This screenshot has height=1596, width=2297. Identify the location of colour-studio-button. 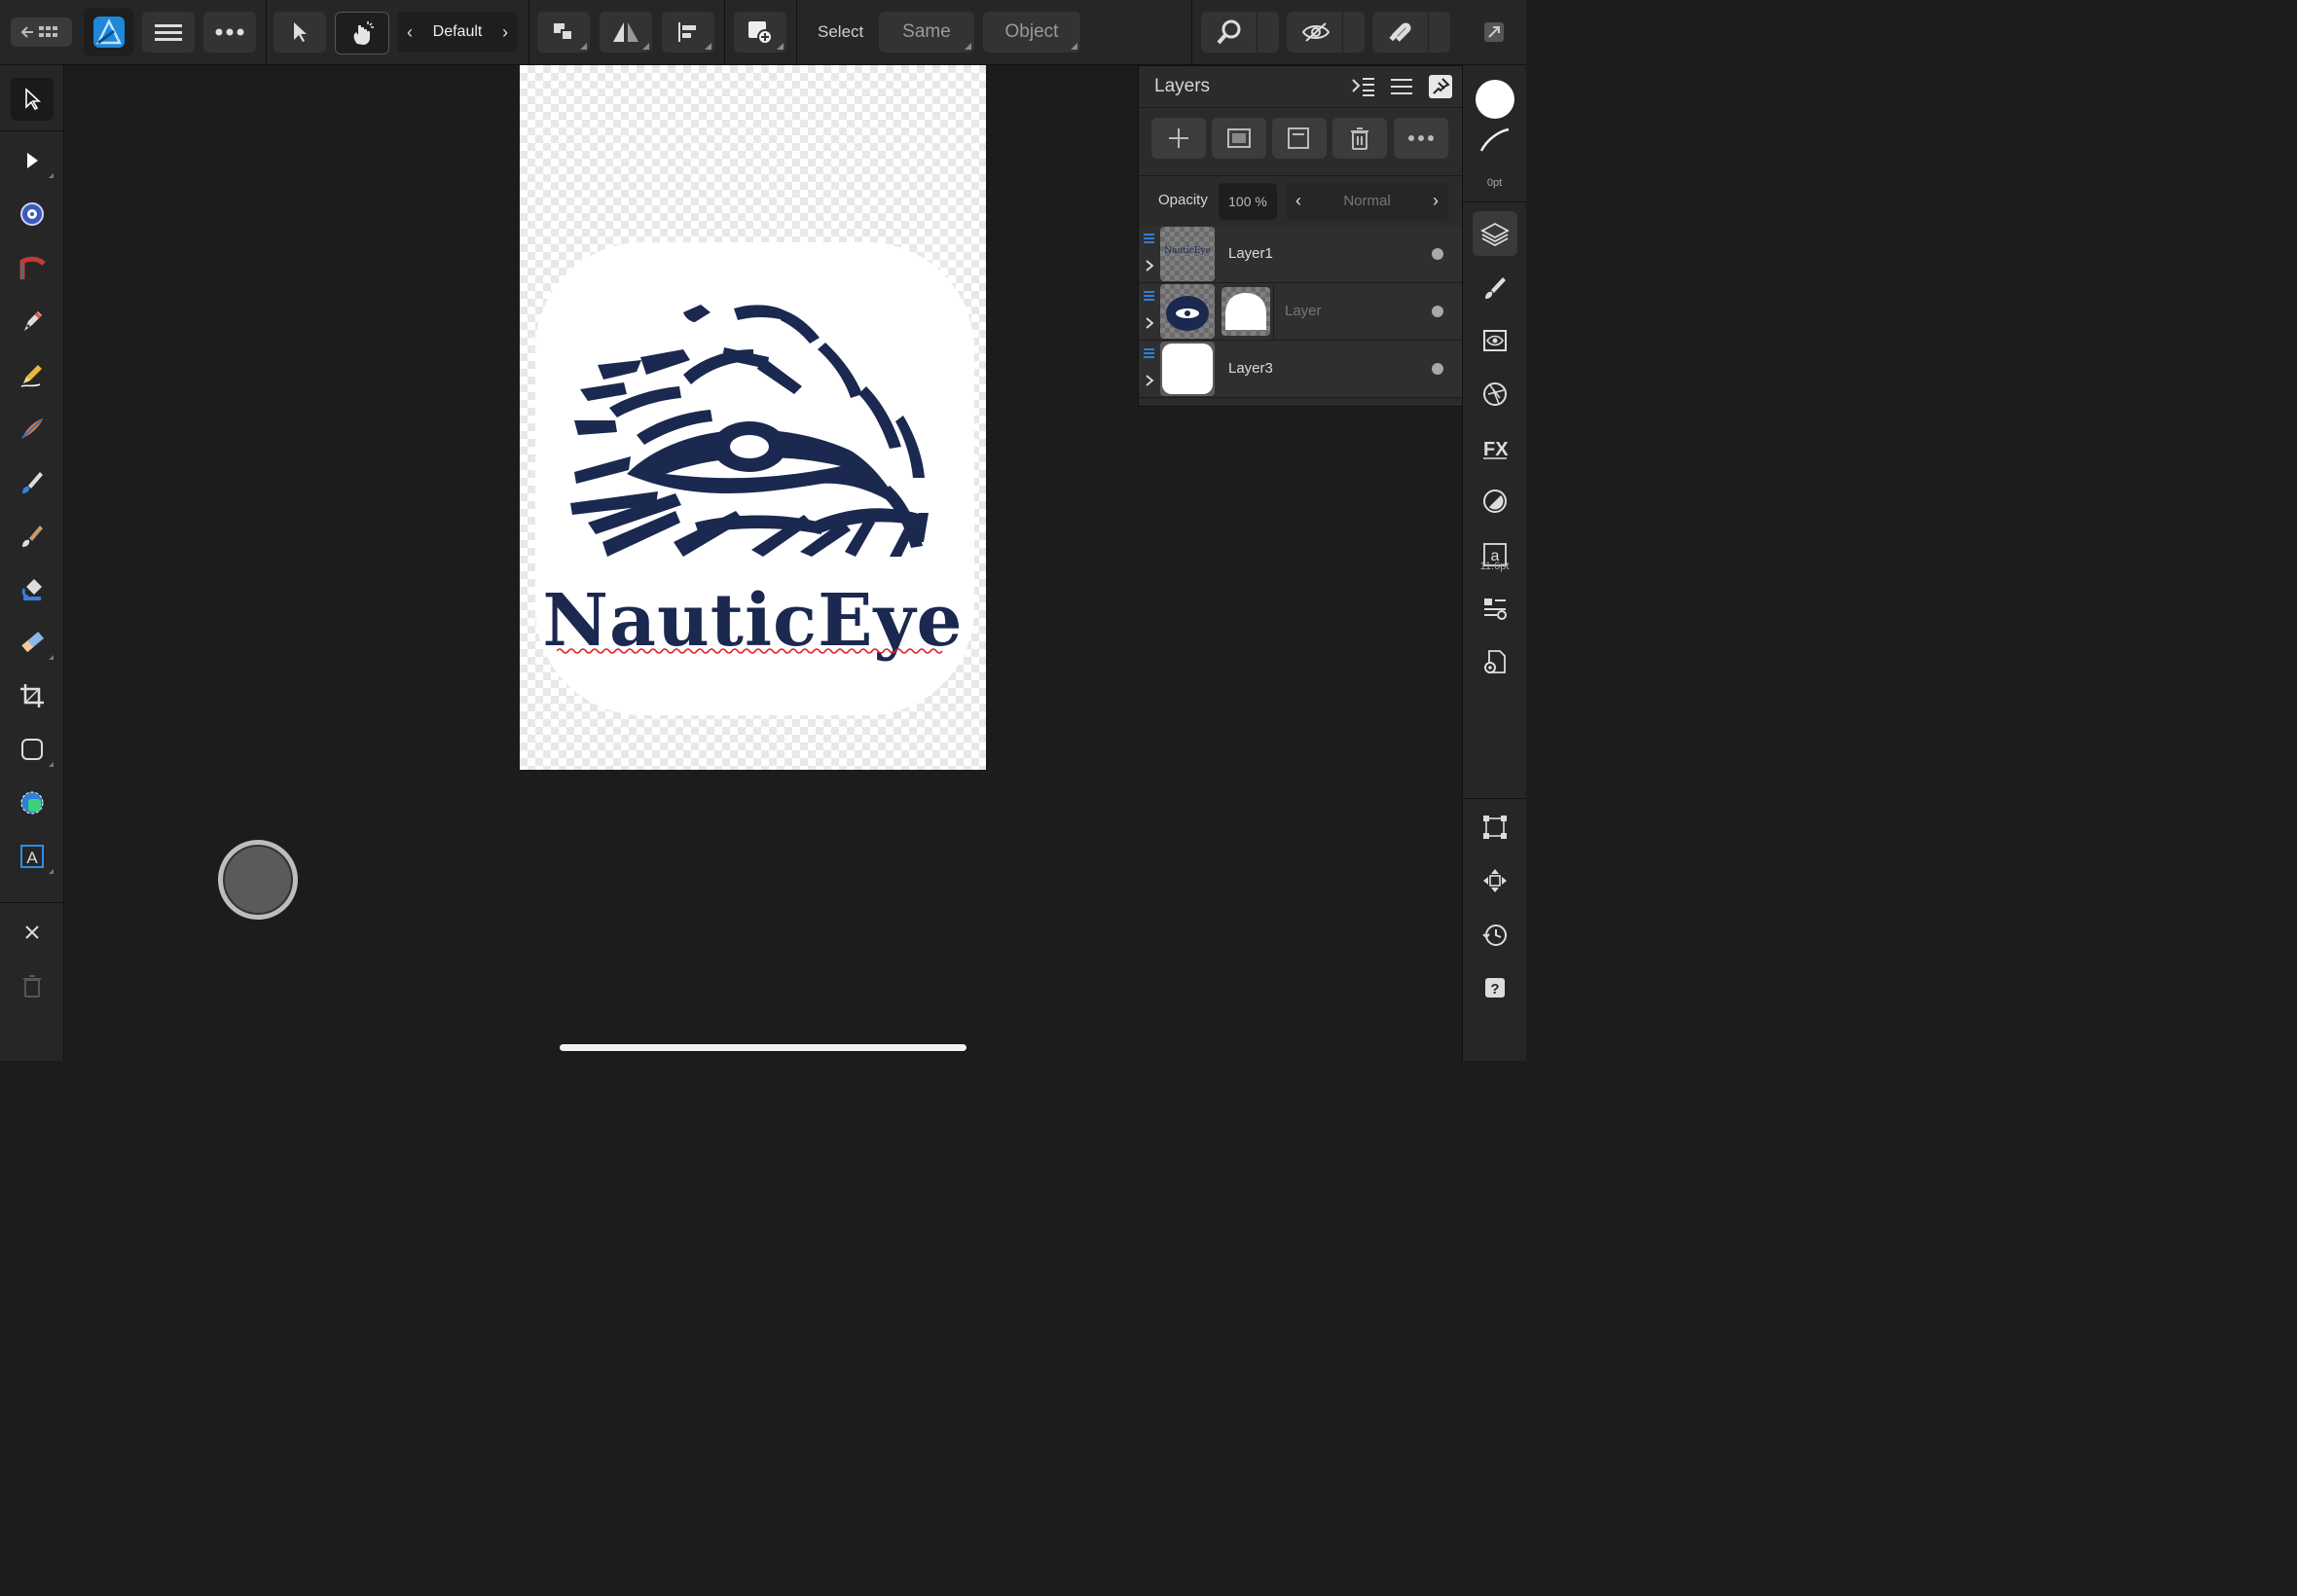
(1495, 395).